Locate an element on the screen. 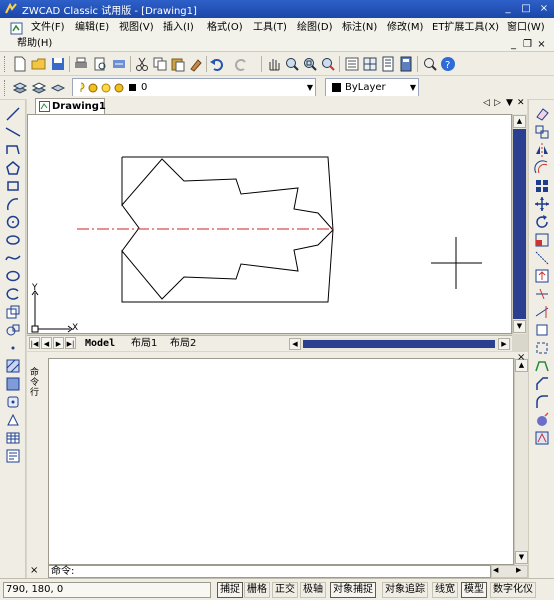  layer-previous-icon is located at coordinates (39, 88).